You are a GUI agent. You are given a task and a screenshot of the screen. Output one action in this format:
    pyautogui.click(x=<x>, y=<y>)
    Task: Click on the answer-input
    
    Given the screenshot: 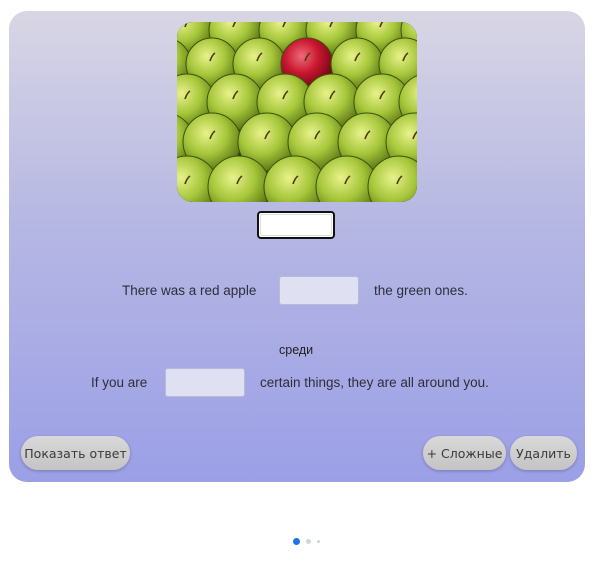 What is the action you would take?
    pyautogui.click(x=296, y=225)
    